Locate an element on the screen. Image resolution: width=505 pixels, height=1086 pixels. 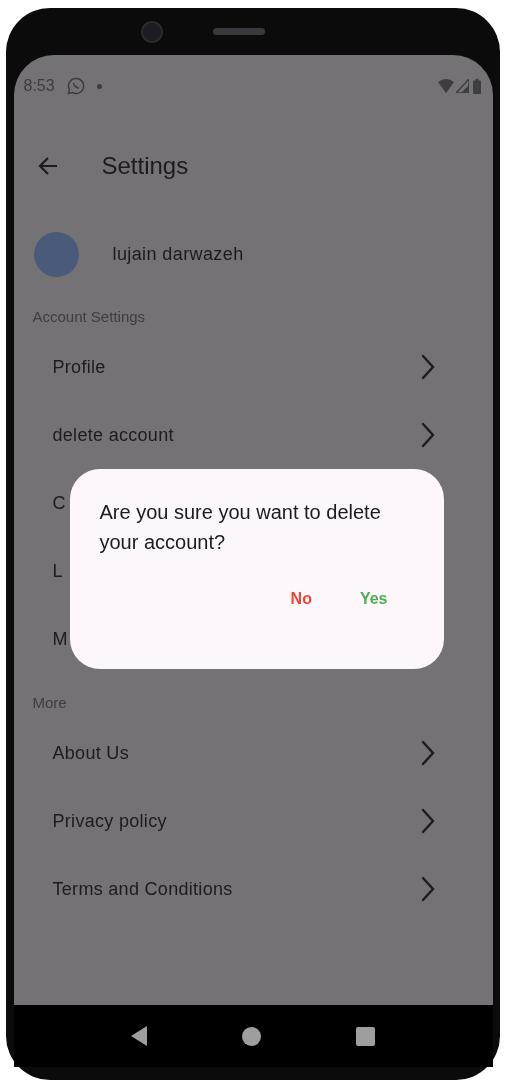
dialog-message: Are you sure you want to delete your account? is located at coordinates (240, 527).